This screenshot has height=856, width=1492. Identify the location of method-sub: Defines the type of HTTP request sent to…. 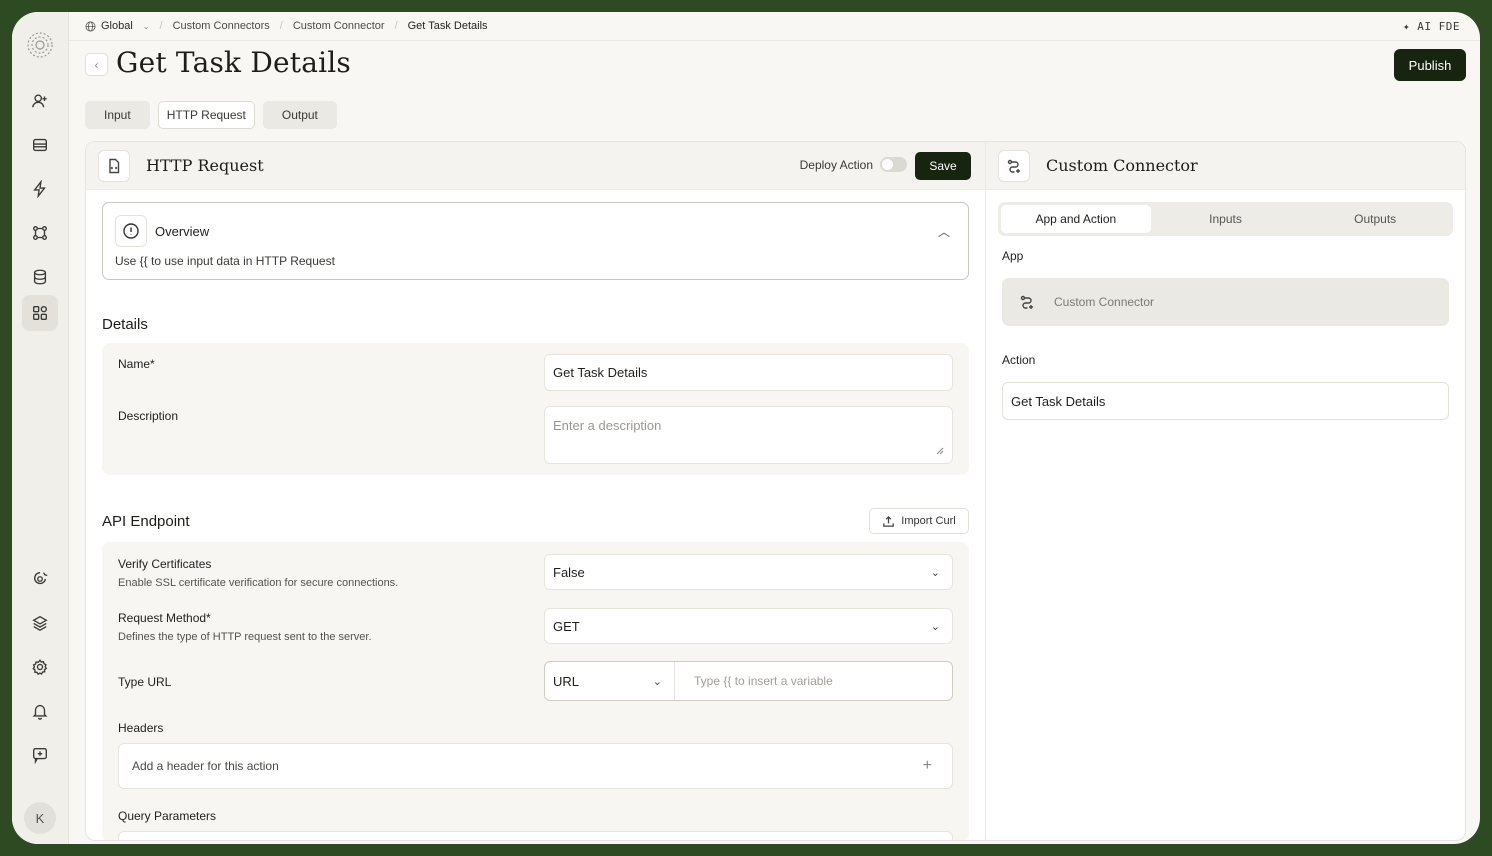
(245, 637).